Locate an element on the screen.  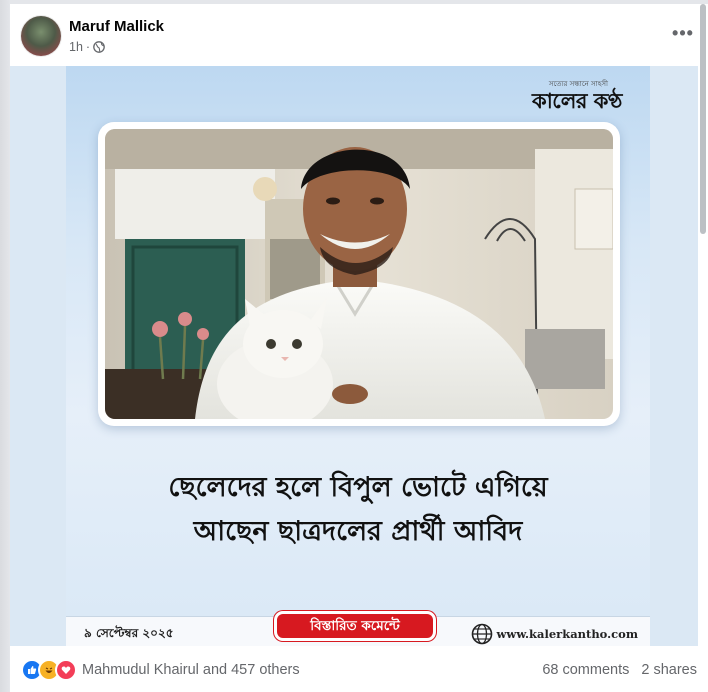
post-header: Maruf Mallick 1h · ••• is located at coordinates (359, 34).